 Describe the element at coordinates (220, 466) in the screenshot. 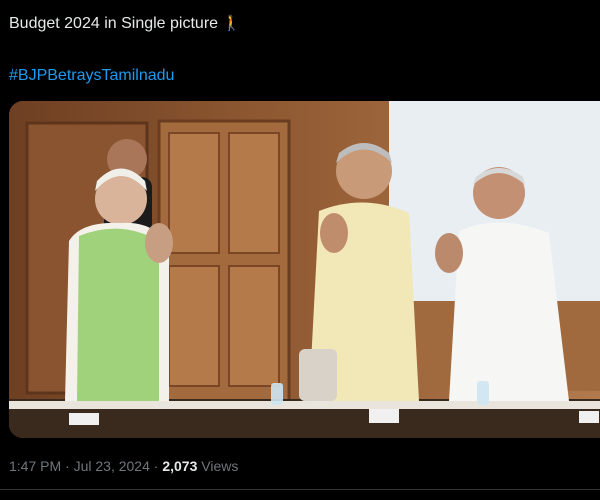

I see `views-label: Views` at that location.